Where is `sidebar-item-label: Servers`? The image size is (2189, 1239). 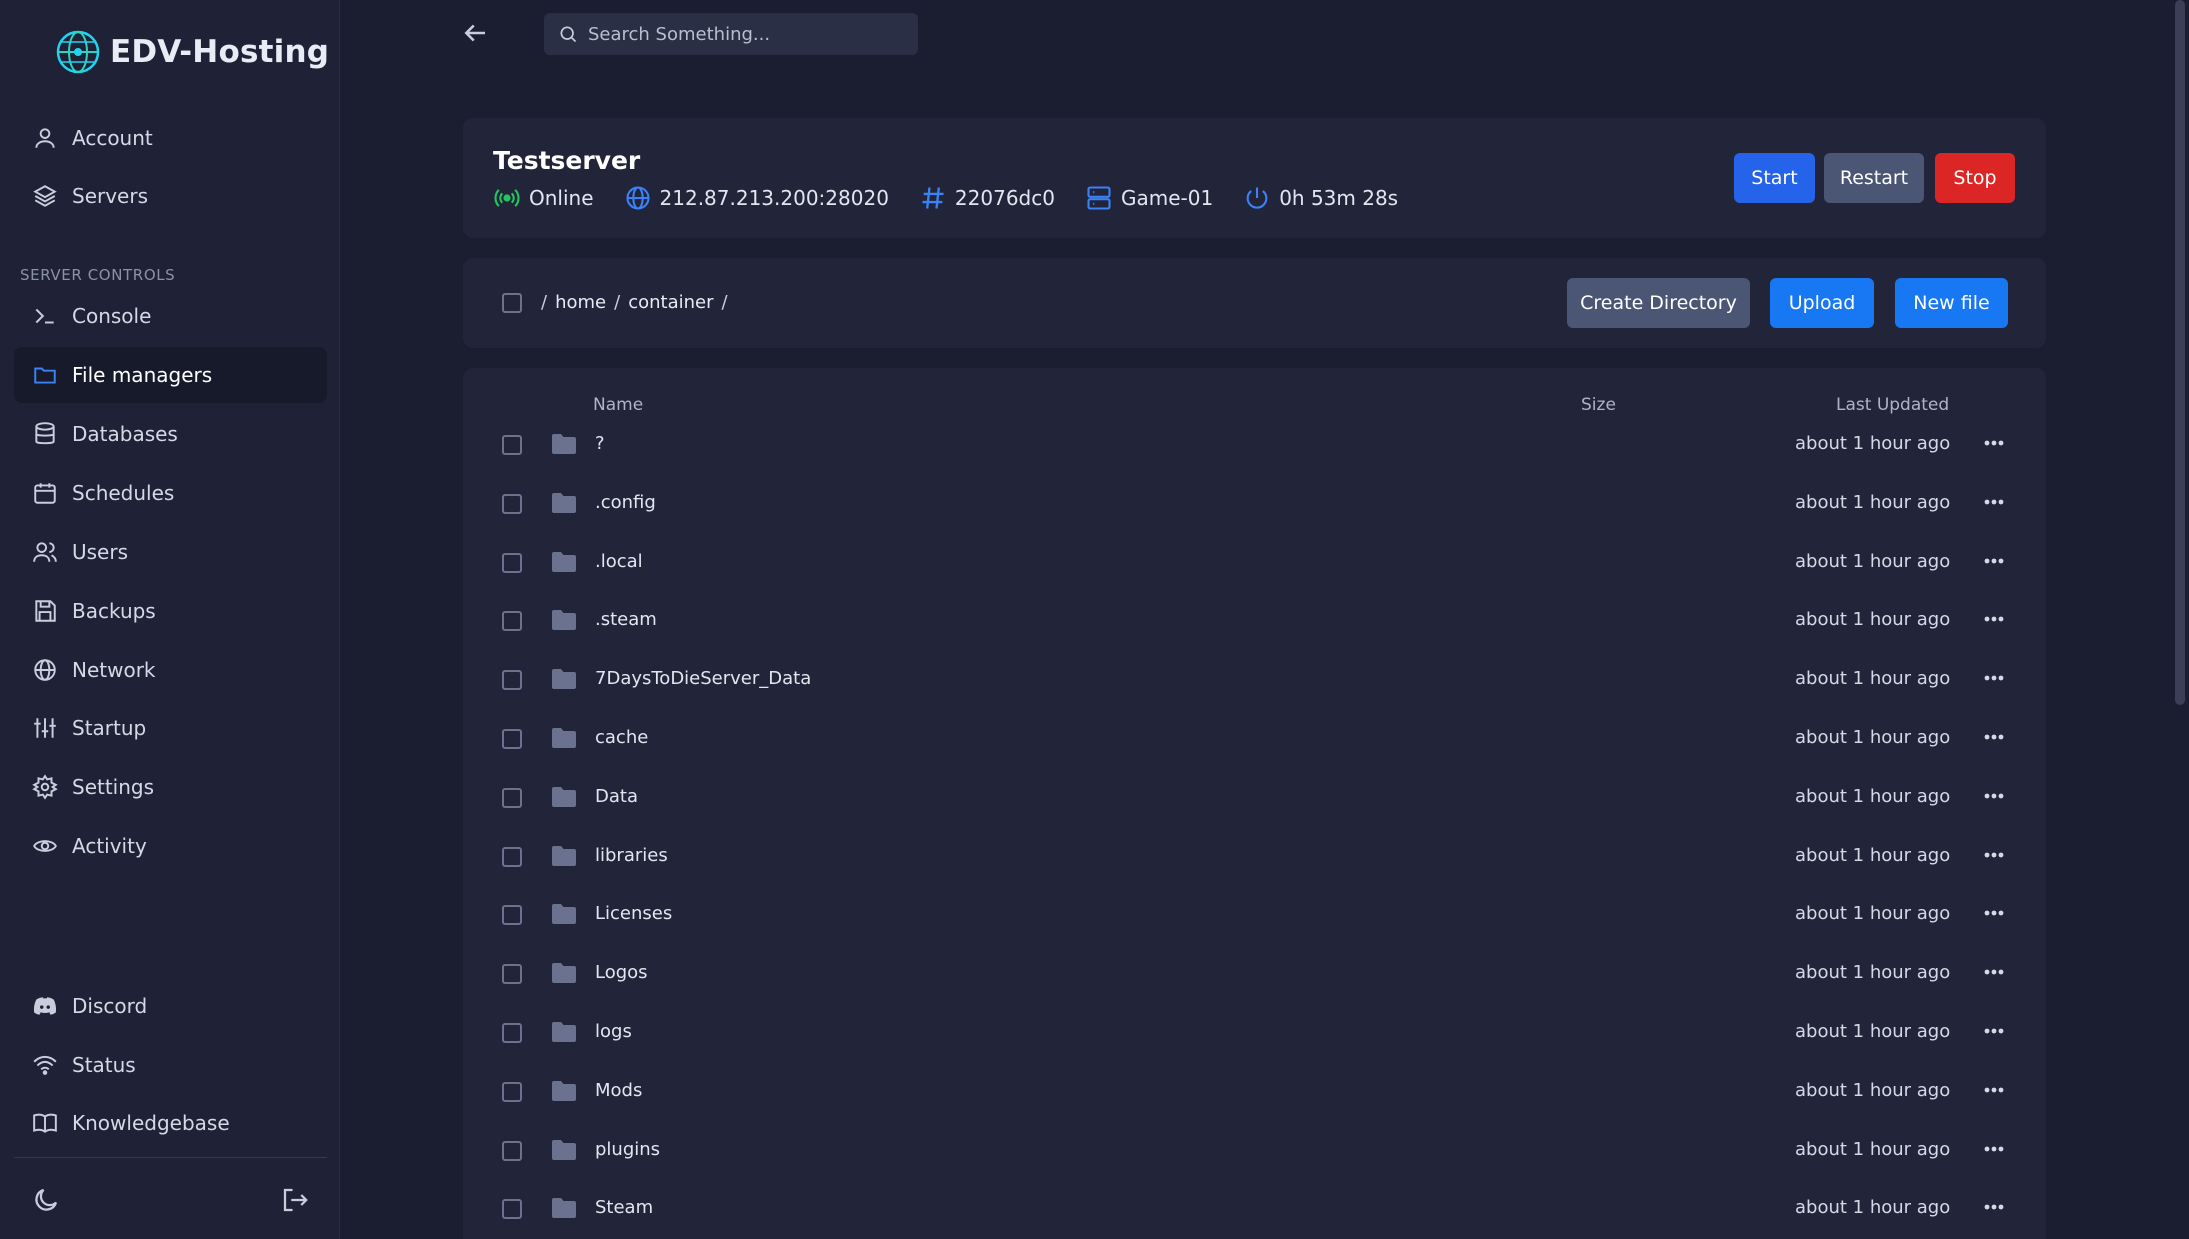
sidebar-item-label: Servers is located at coordinates (110, 196).